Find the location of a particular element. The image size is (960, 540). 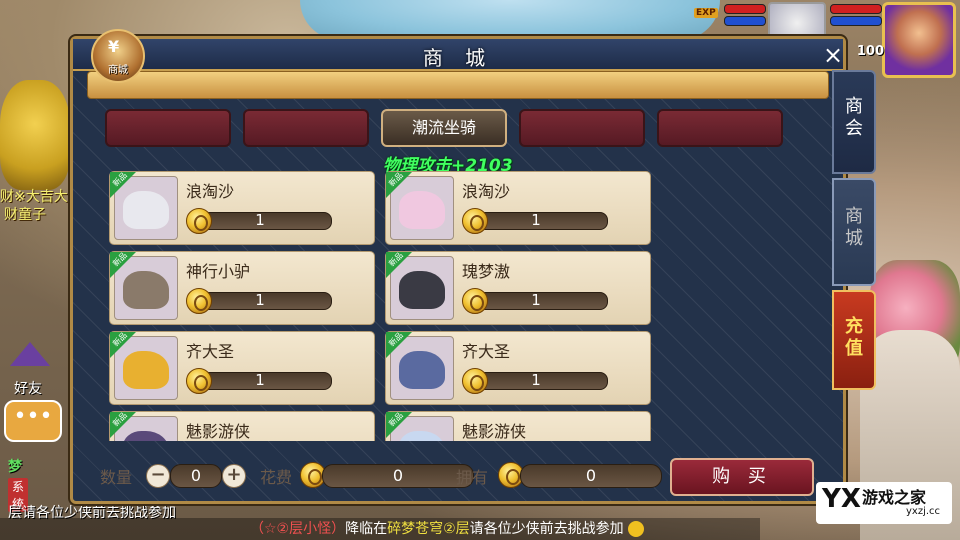

shop-emblem-icon: ¥ 商城 is located at coordinates (118, 56).